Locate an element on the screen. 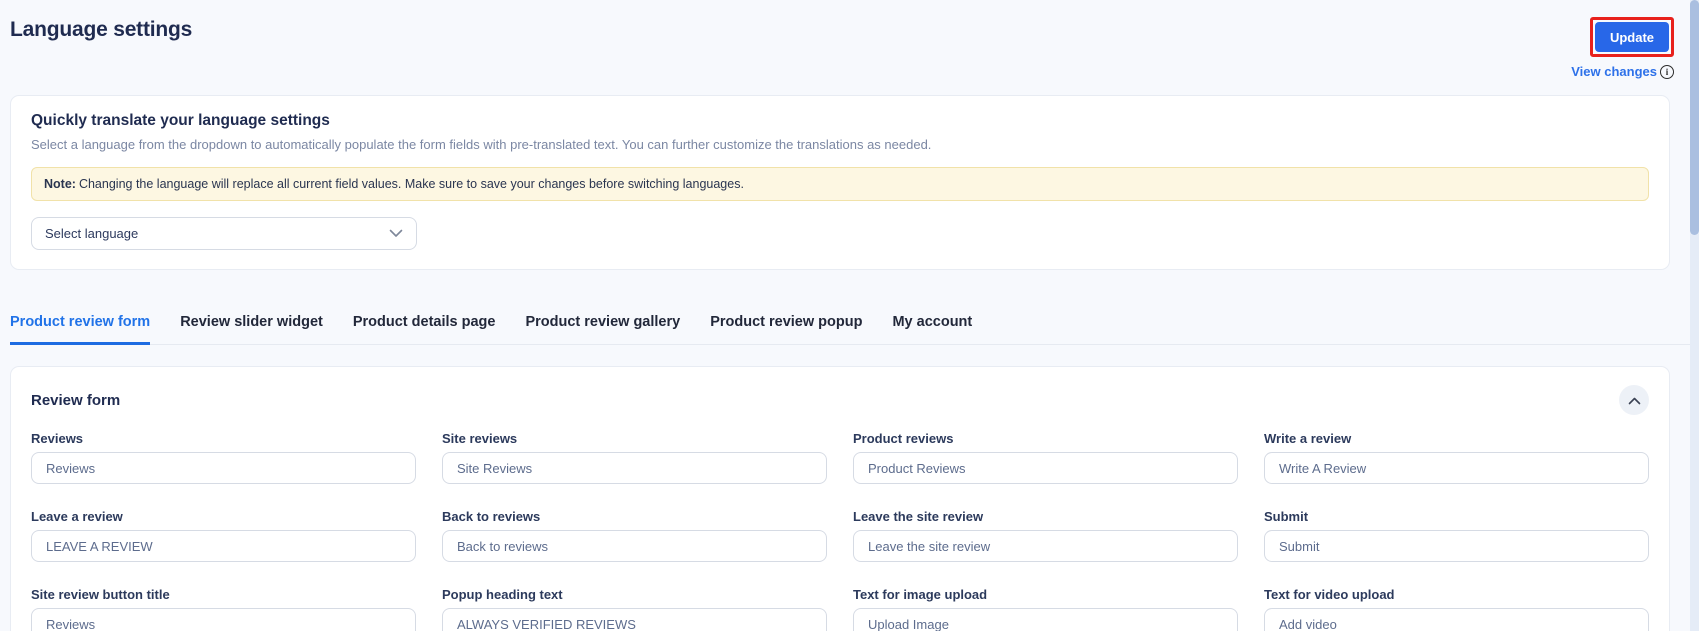 The height and width of the screenshot is (631, 1699). popup-heading-text-input is located at coordinates (634, 619).